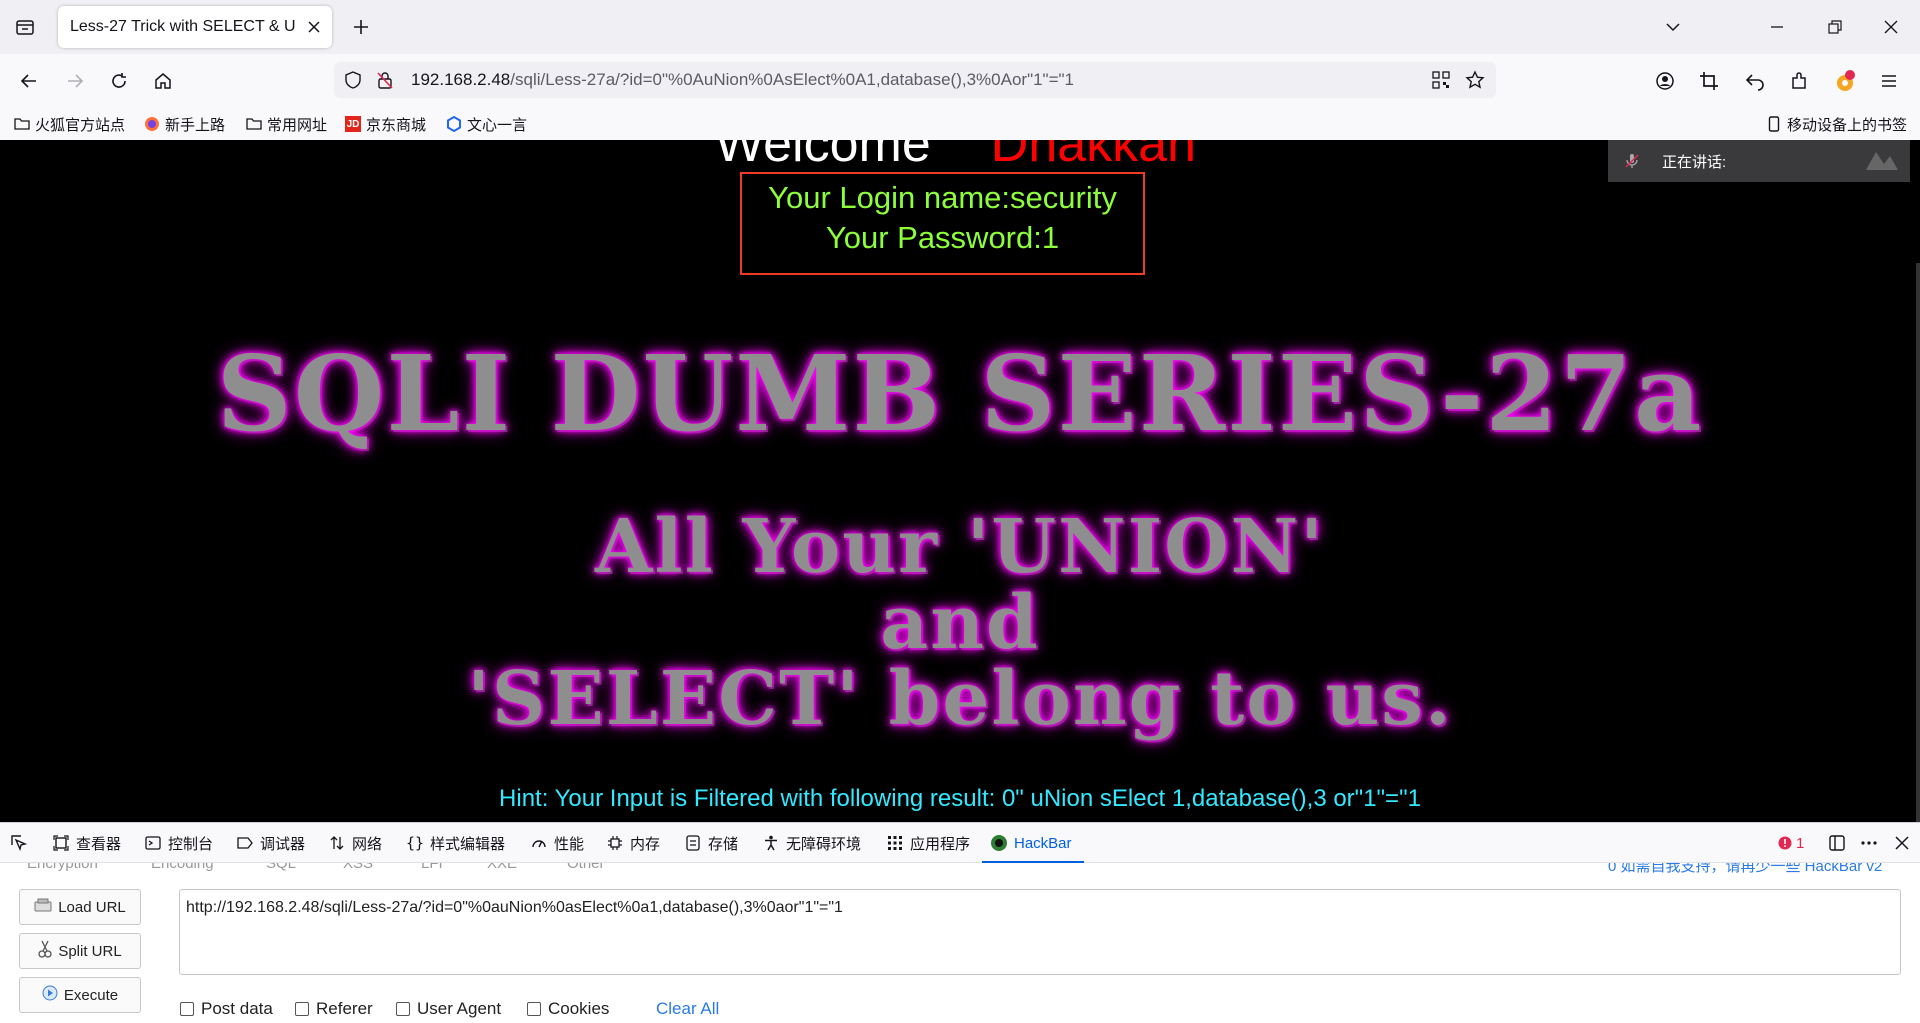 This screenshot has height=1023, width=1920. What do you see at coordinates (80, 995) in the screenshot?
I see `execute-button: Execute` at bounding box center [80, 995].